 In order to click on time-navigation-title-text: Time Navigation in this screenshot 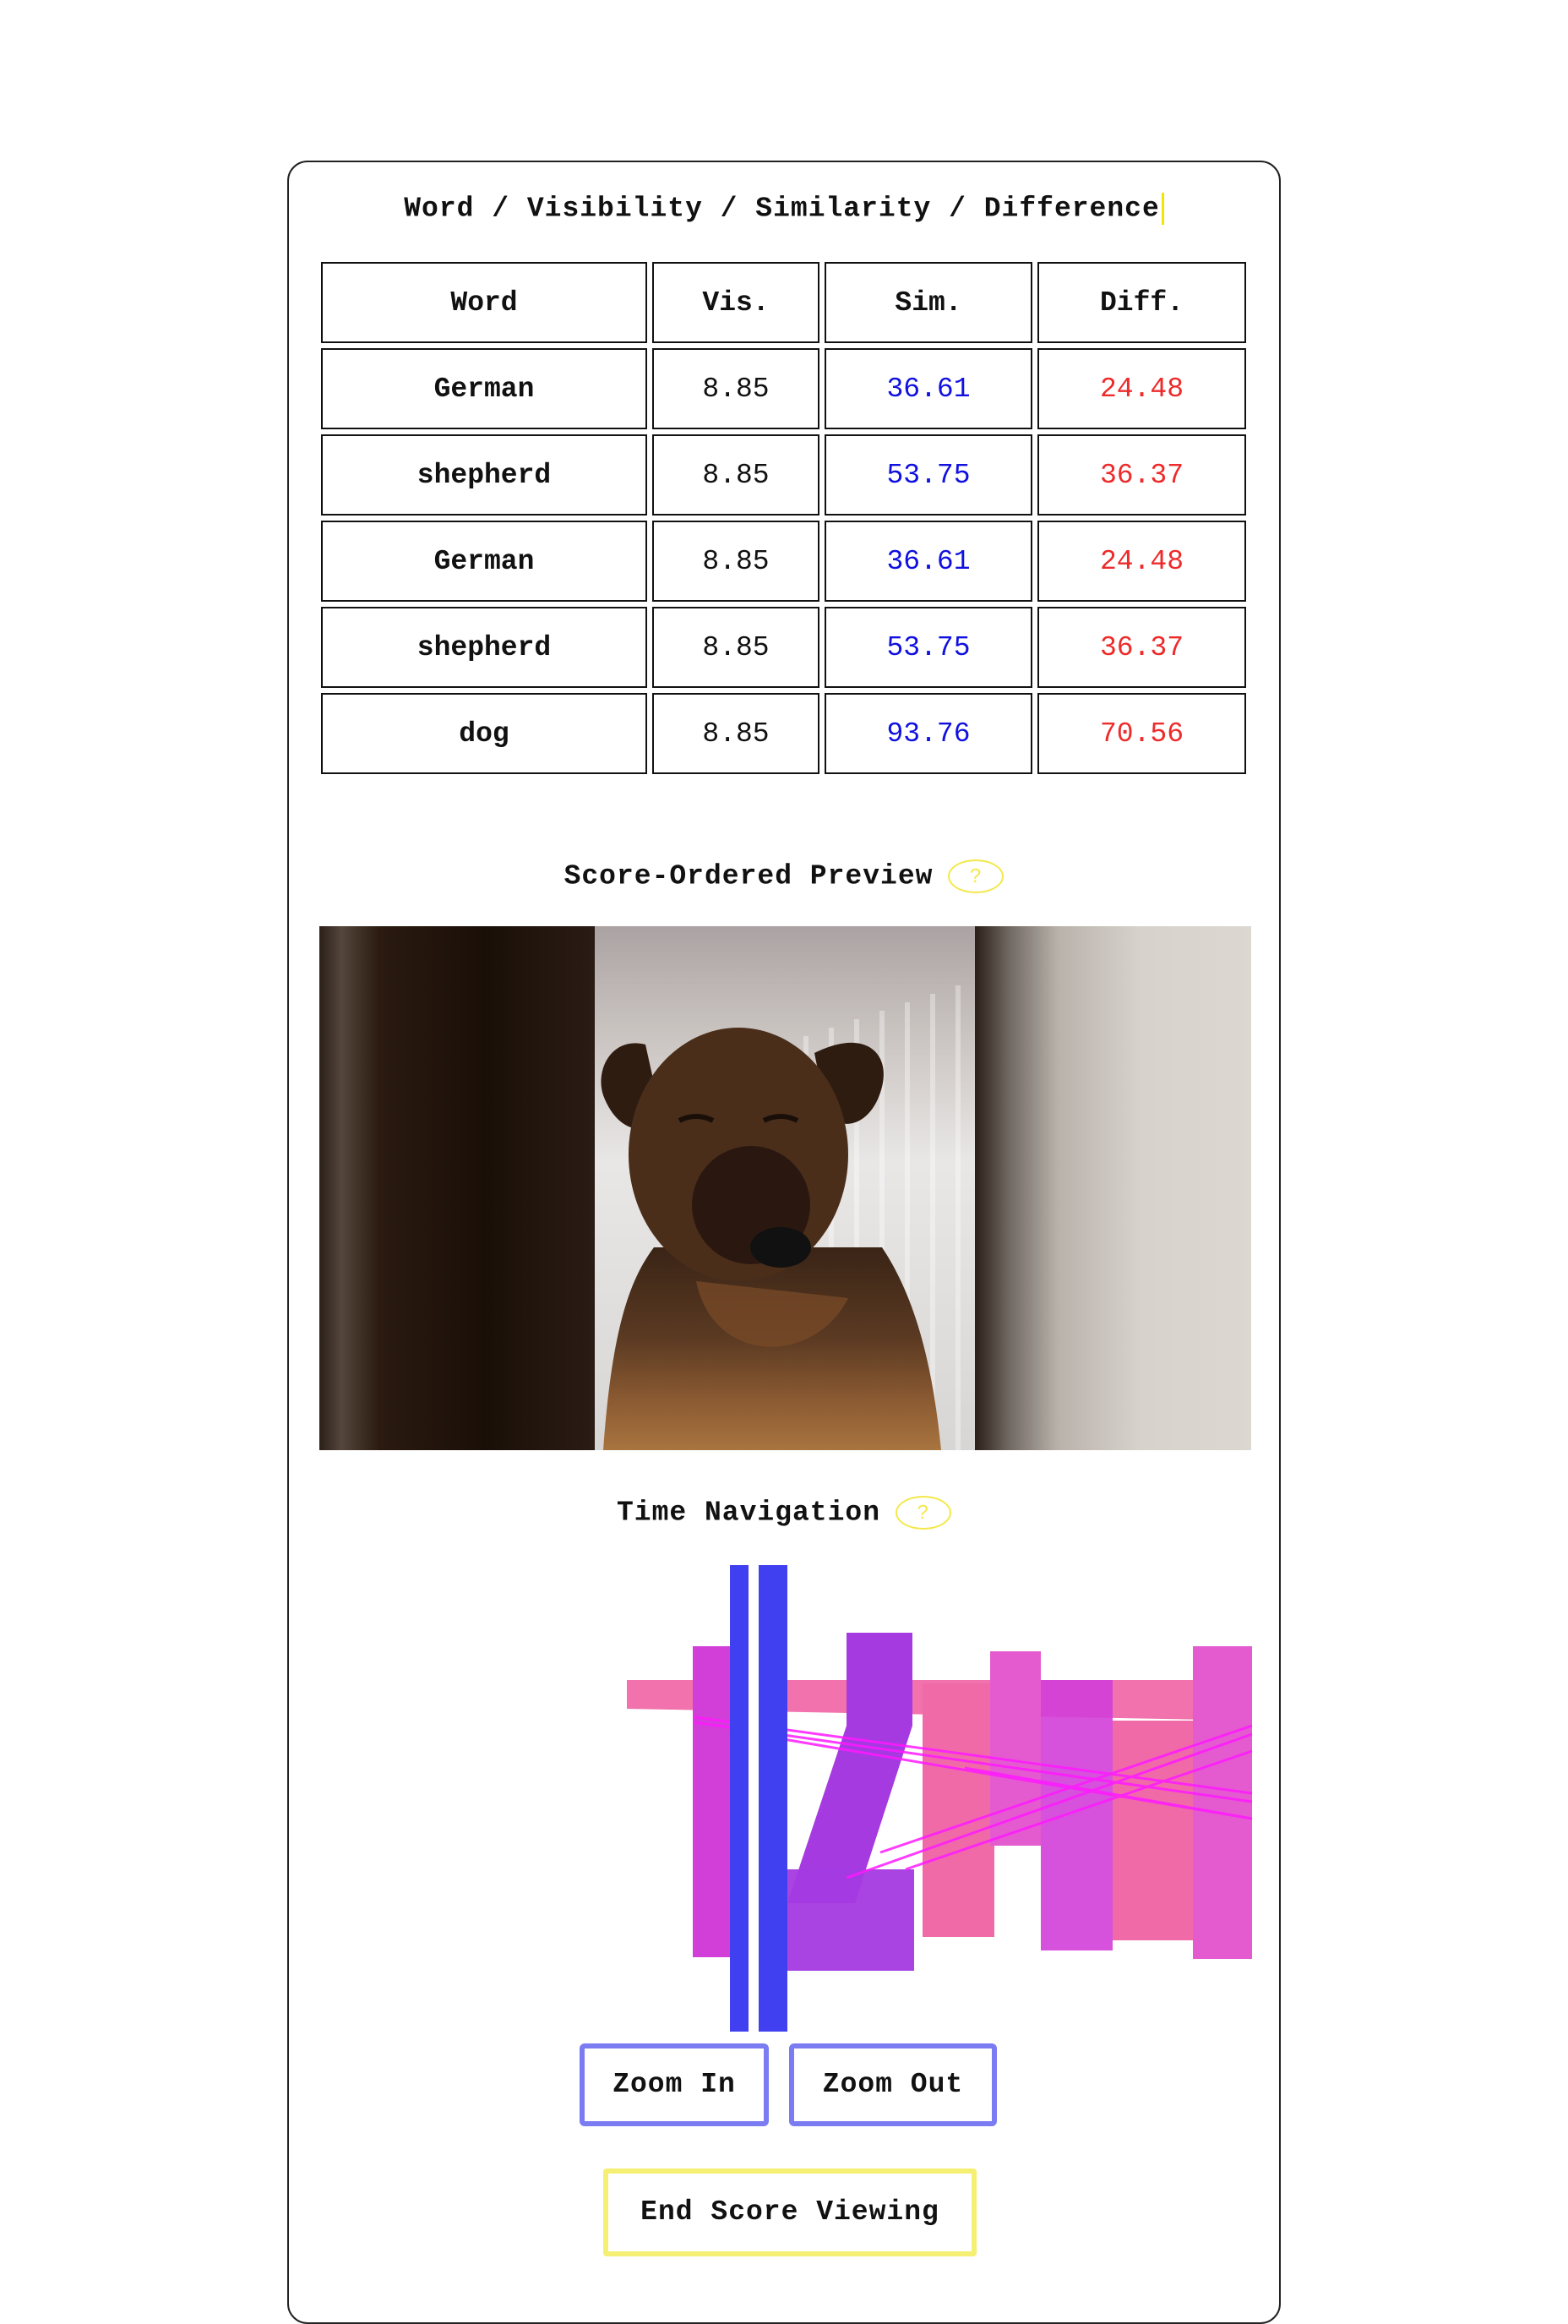, I will do `click(748, 1513)`.